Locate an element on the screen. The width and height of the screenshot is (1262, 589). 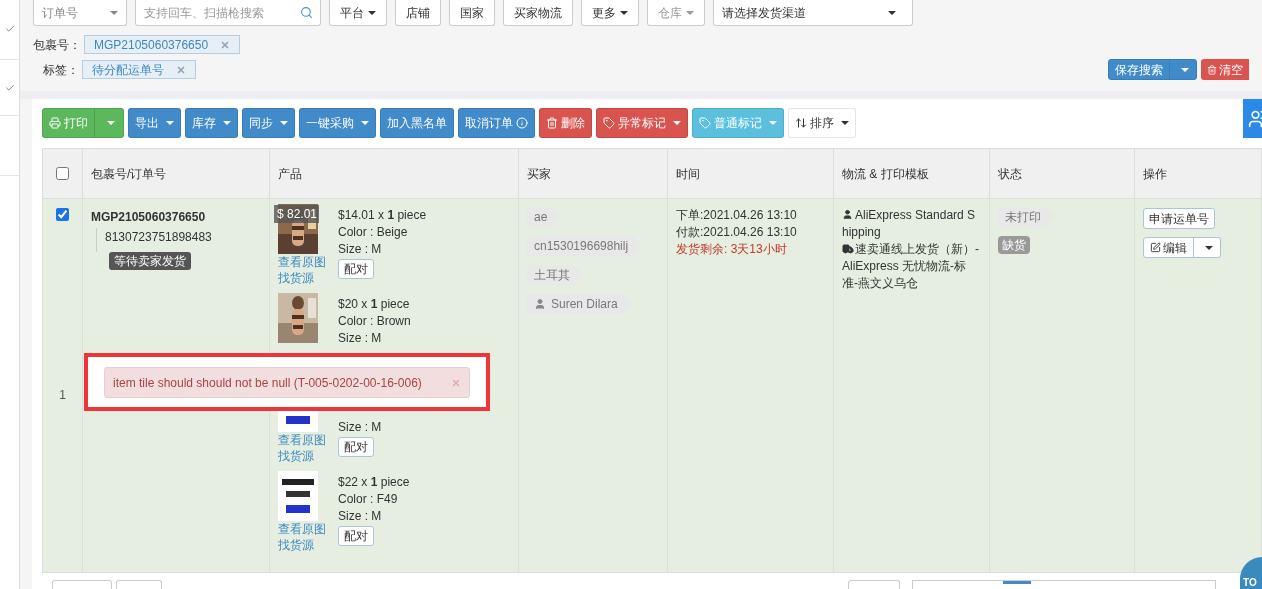
status-badge: 等待卖家发货 is located at coordinates (150, 261).